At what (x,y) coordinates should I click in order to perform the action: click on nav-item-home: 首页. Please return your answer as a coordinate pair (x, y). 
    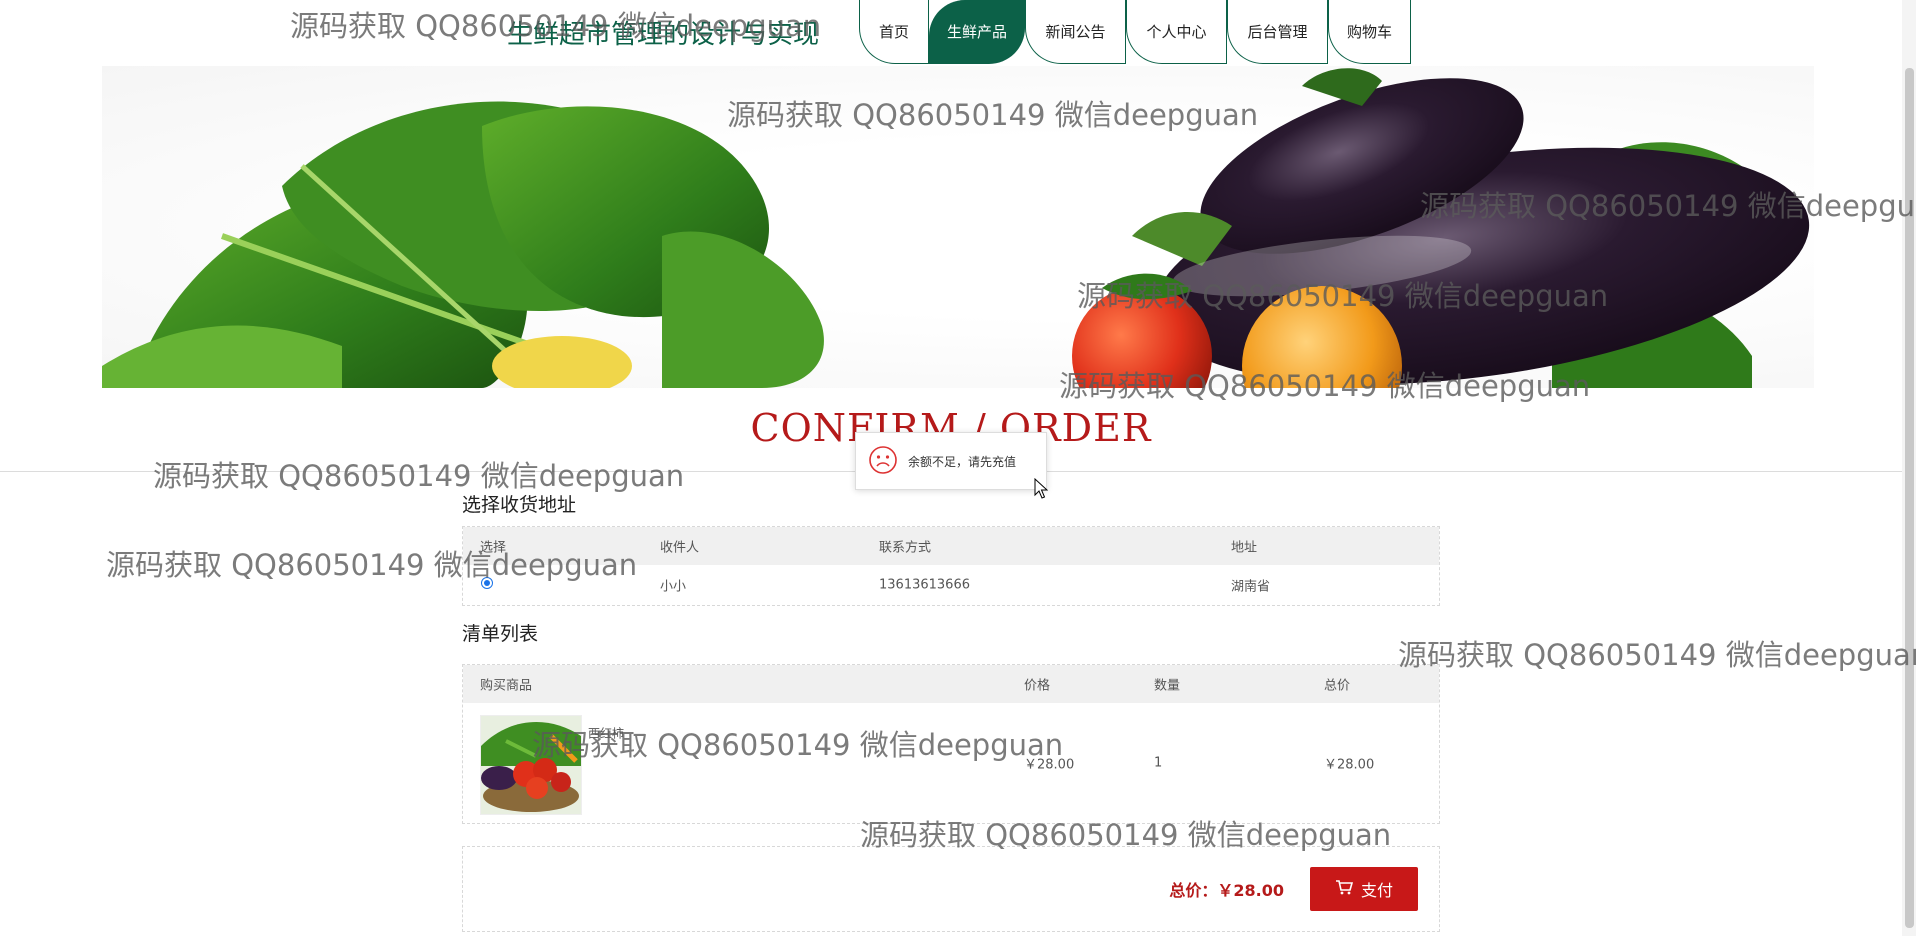
    Looking at the image, I should click on (894, 32).